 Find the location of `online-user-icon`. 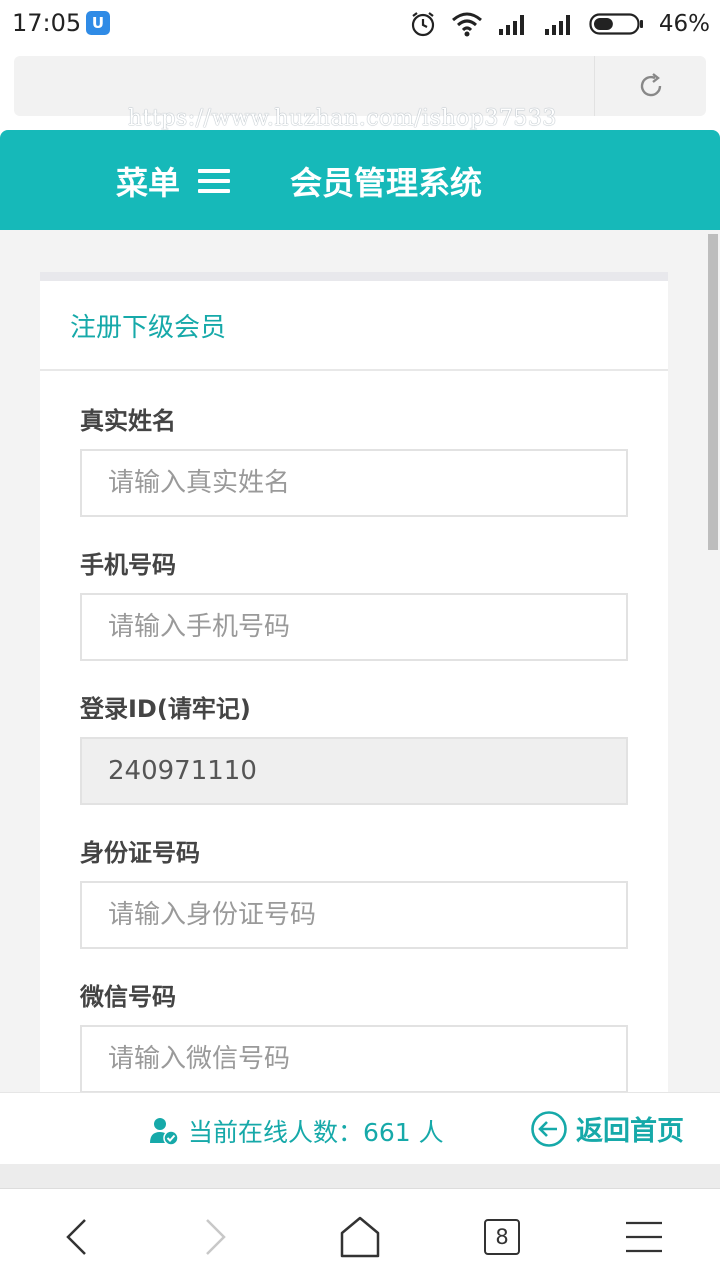

online-user-icon is located at coordinates (164, 1132).